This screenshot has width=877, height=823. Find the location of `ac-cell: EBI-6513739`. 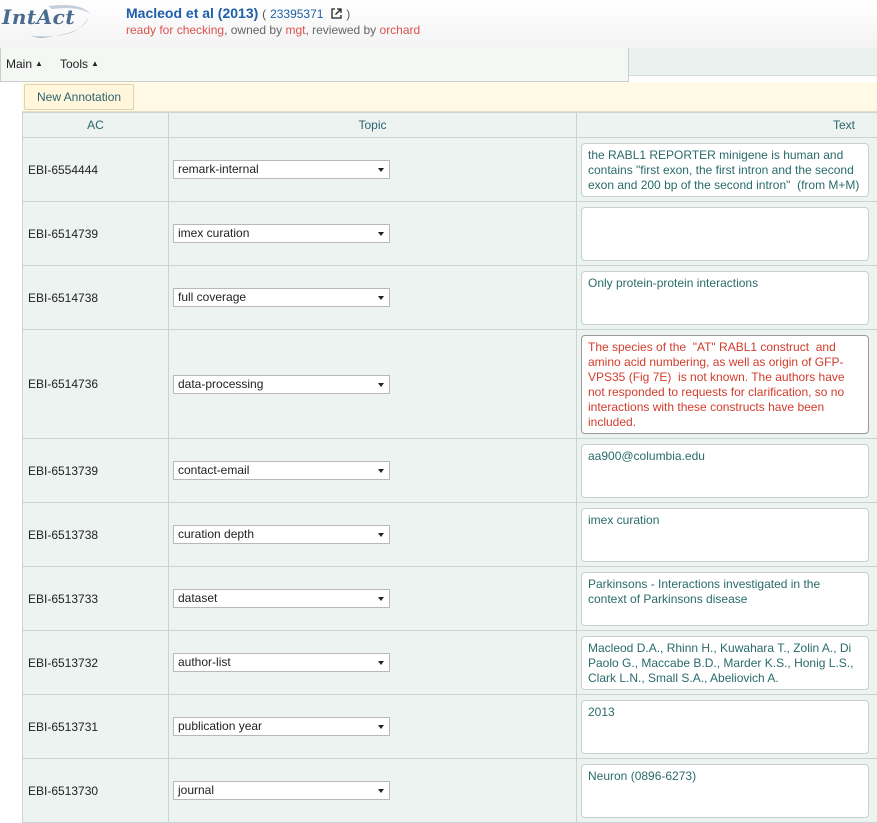

ac-cell: EBI-6513739 is located at coordinates (96, 471).